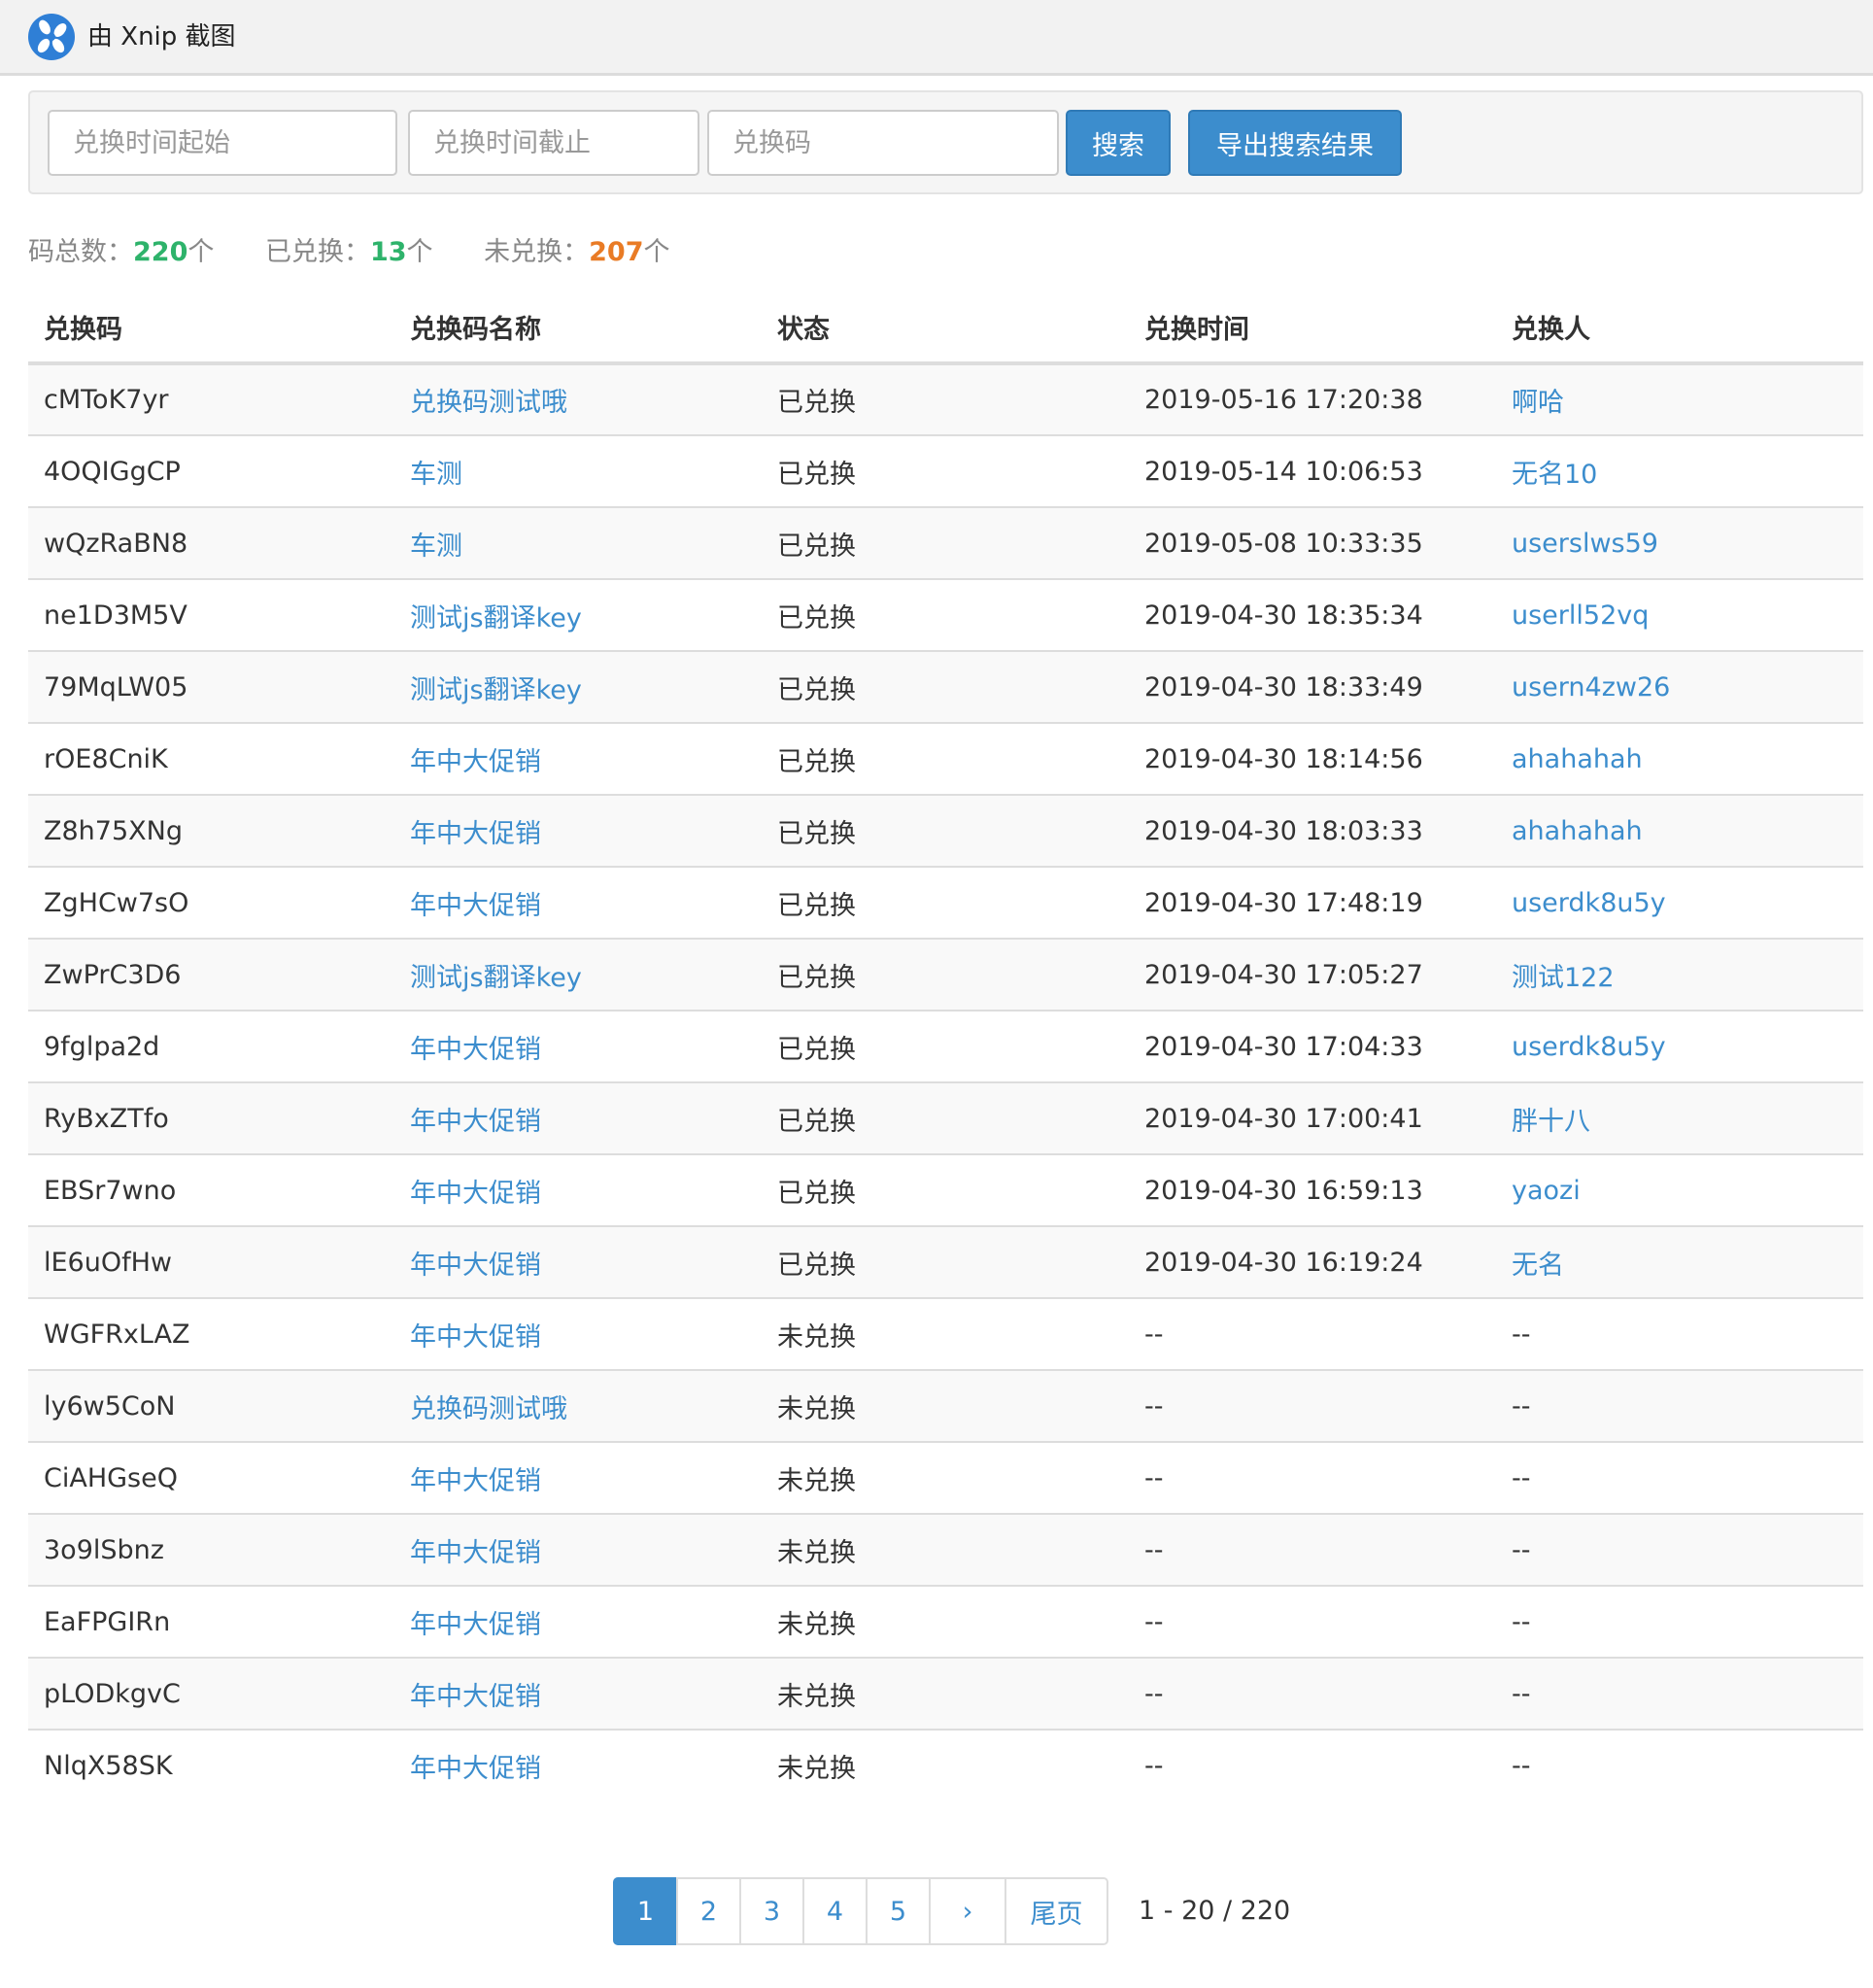 This screenshot has width=1873, height=1988. Describe the element at coordinates (211, 1191) in the screenshot. I see `code-cell: EBSr7wno` at that location.